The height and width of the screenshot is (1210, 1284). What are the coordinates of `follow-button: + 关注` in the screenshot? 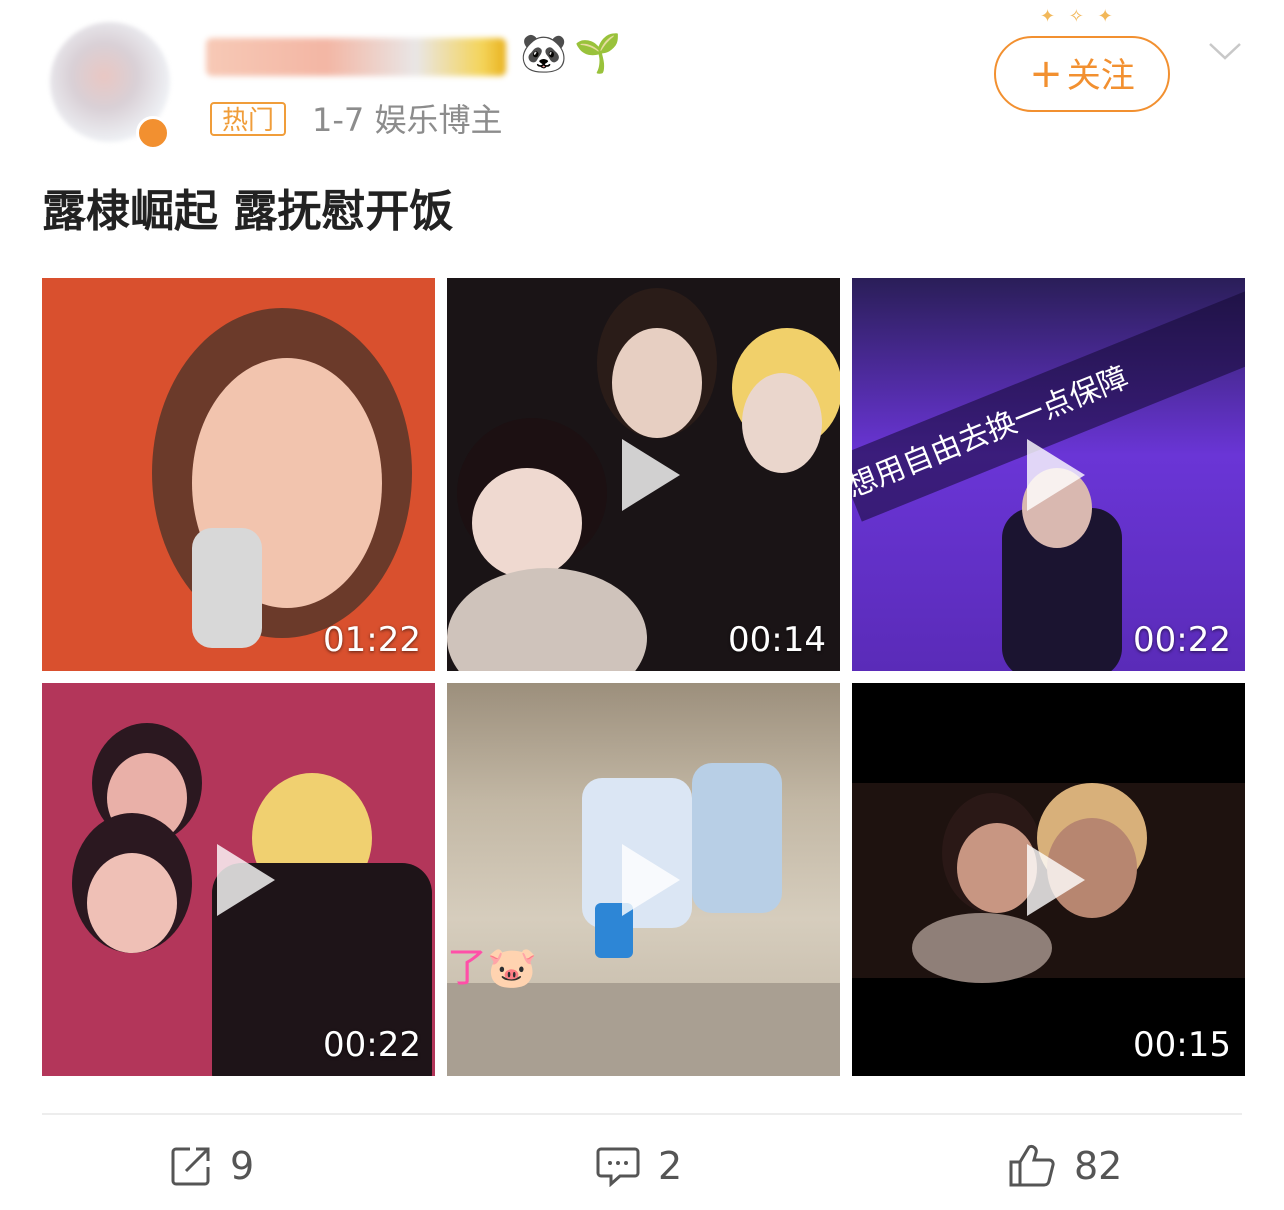 It's located at (1082, 74).